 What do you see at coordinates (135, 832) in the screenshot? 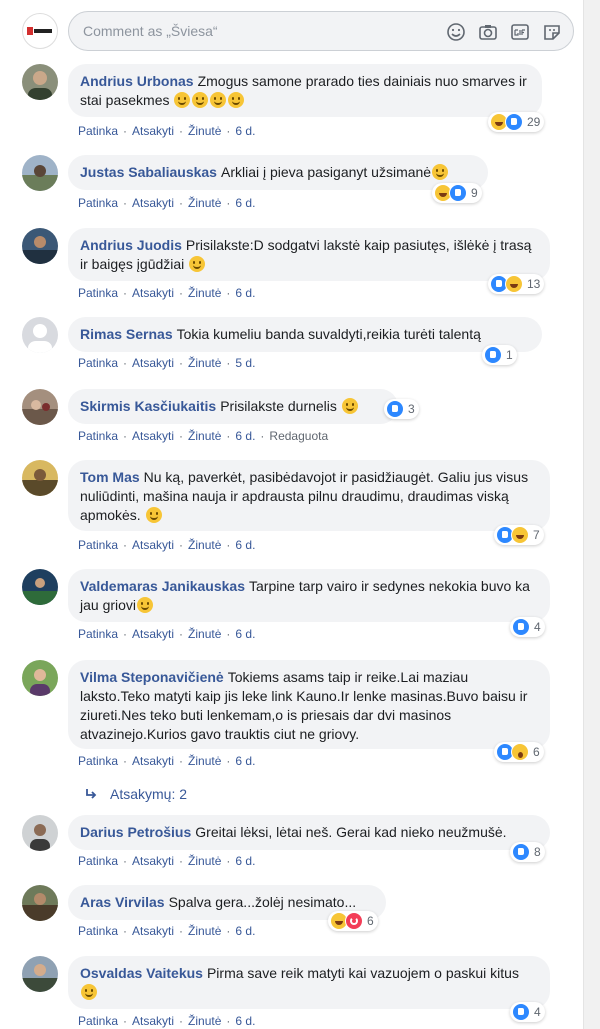
I see `comment-author: Darius Petrošius` at bounding box center [135, 832].